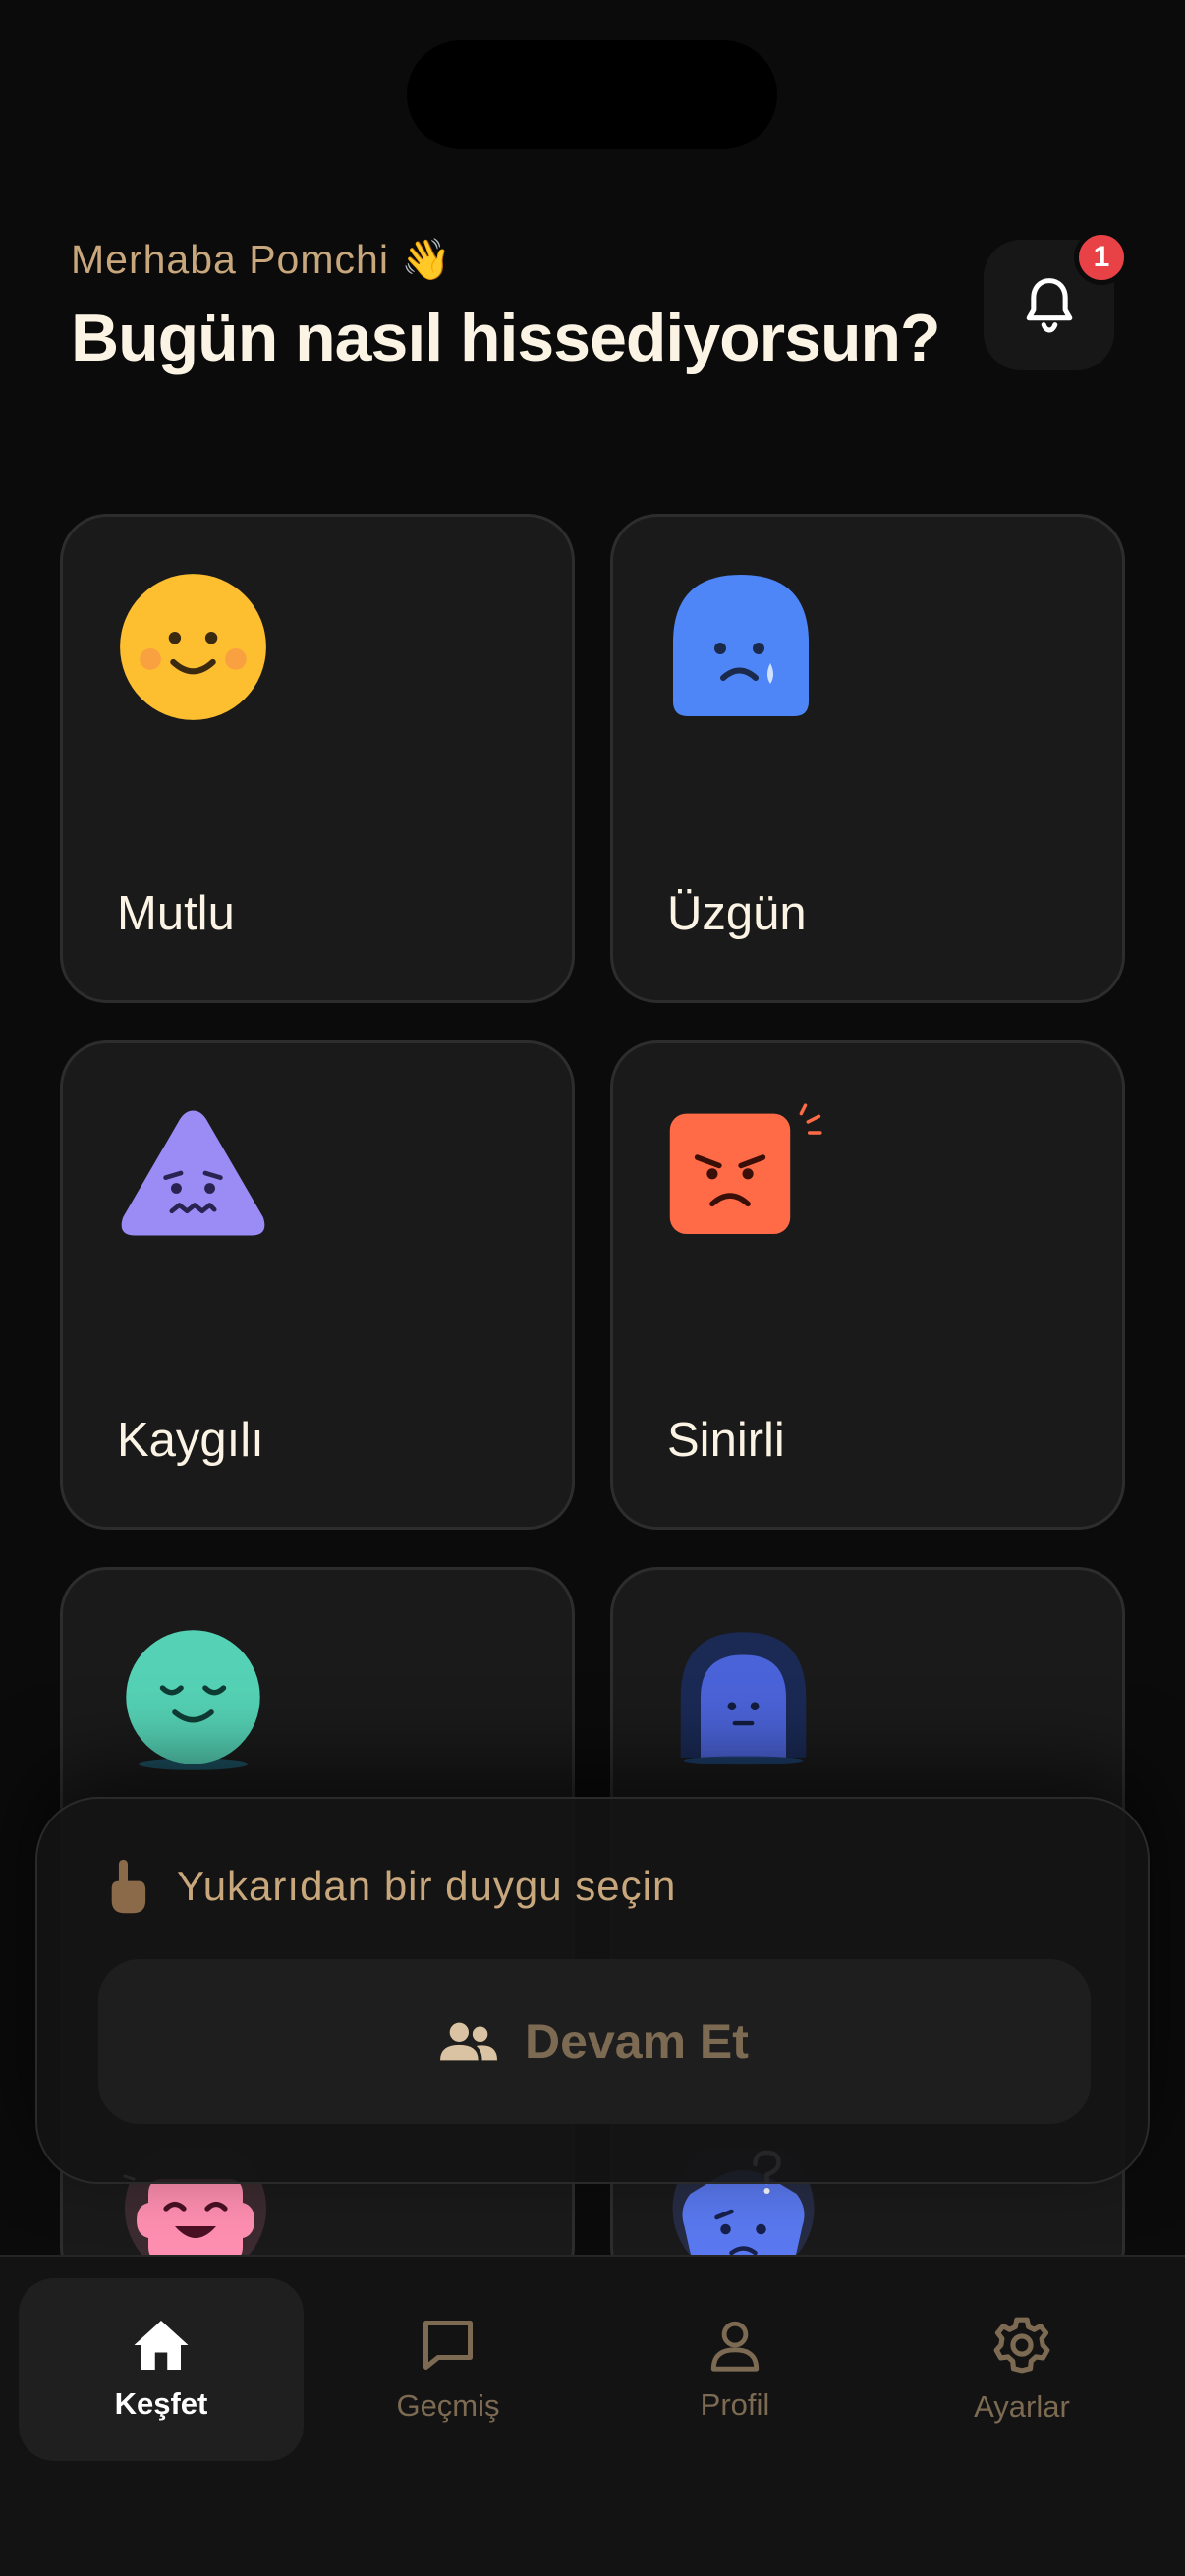 Image resolution: width=1185 pixels, height=2576 pixels. I want to click on selection-hint: Yukarıdan bir duygu seçin, so click(391, 1886).